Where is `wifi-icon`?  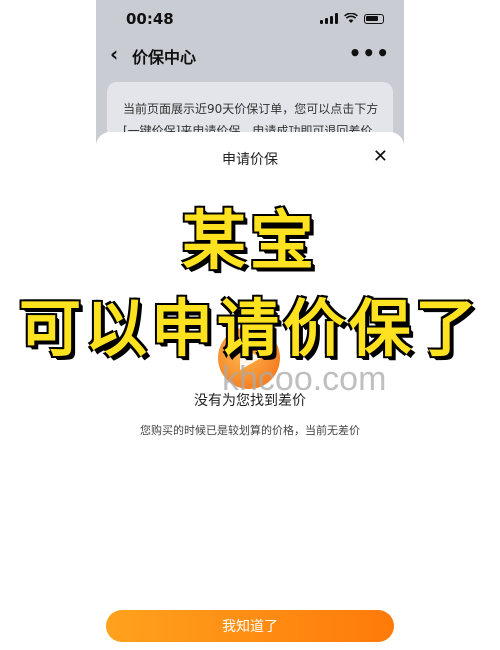
wifi-icon is located at coordinates (351, 18).